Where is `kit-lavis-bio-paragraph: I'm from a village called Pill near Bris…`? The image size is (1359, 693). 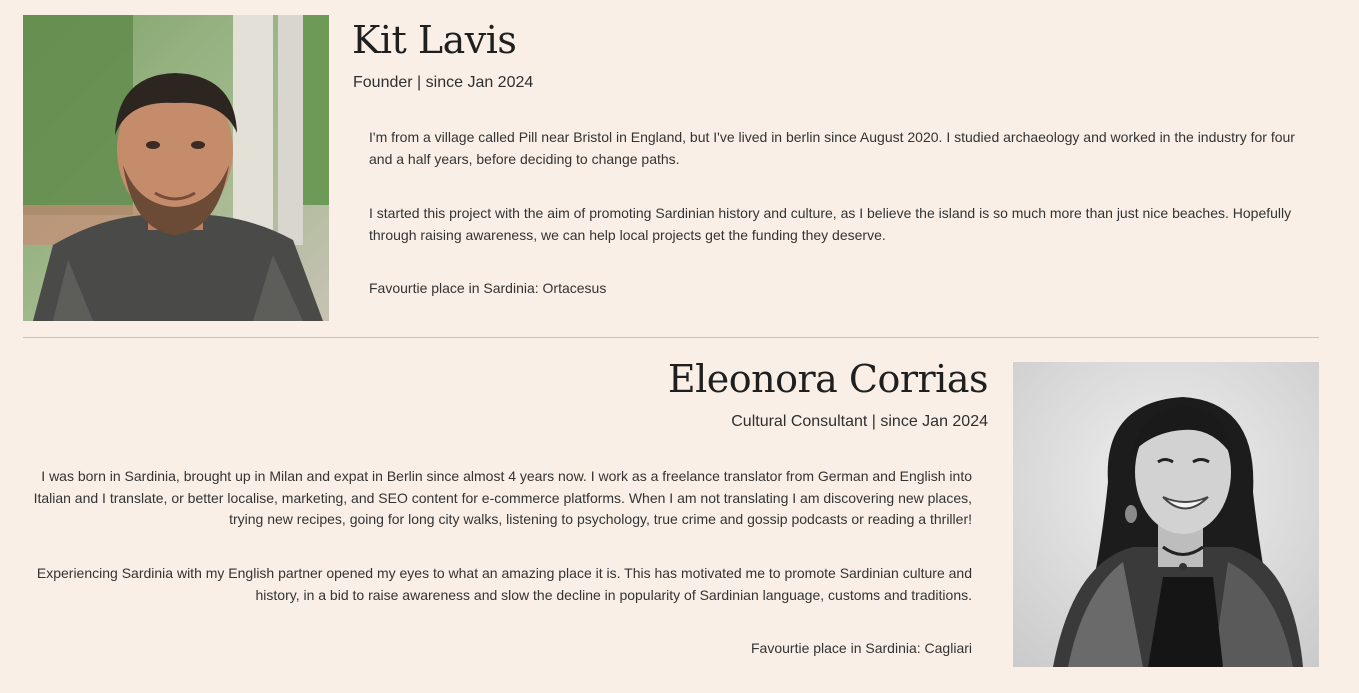
kit-lavis-bio-paragraph: I'm from a village called Pill near Bris… is located at coordinates (832, 148).